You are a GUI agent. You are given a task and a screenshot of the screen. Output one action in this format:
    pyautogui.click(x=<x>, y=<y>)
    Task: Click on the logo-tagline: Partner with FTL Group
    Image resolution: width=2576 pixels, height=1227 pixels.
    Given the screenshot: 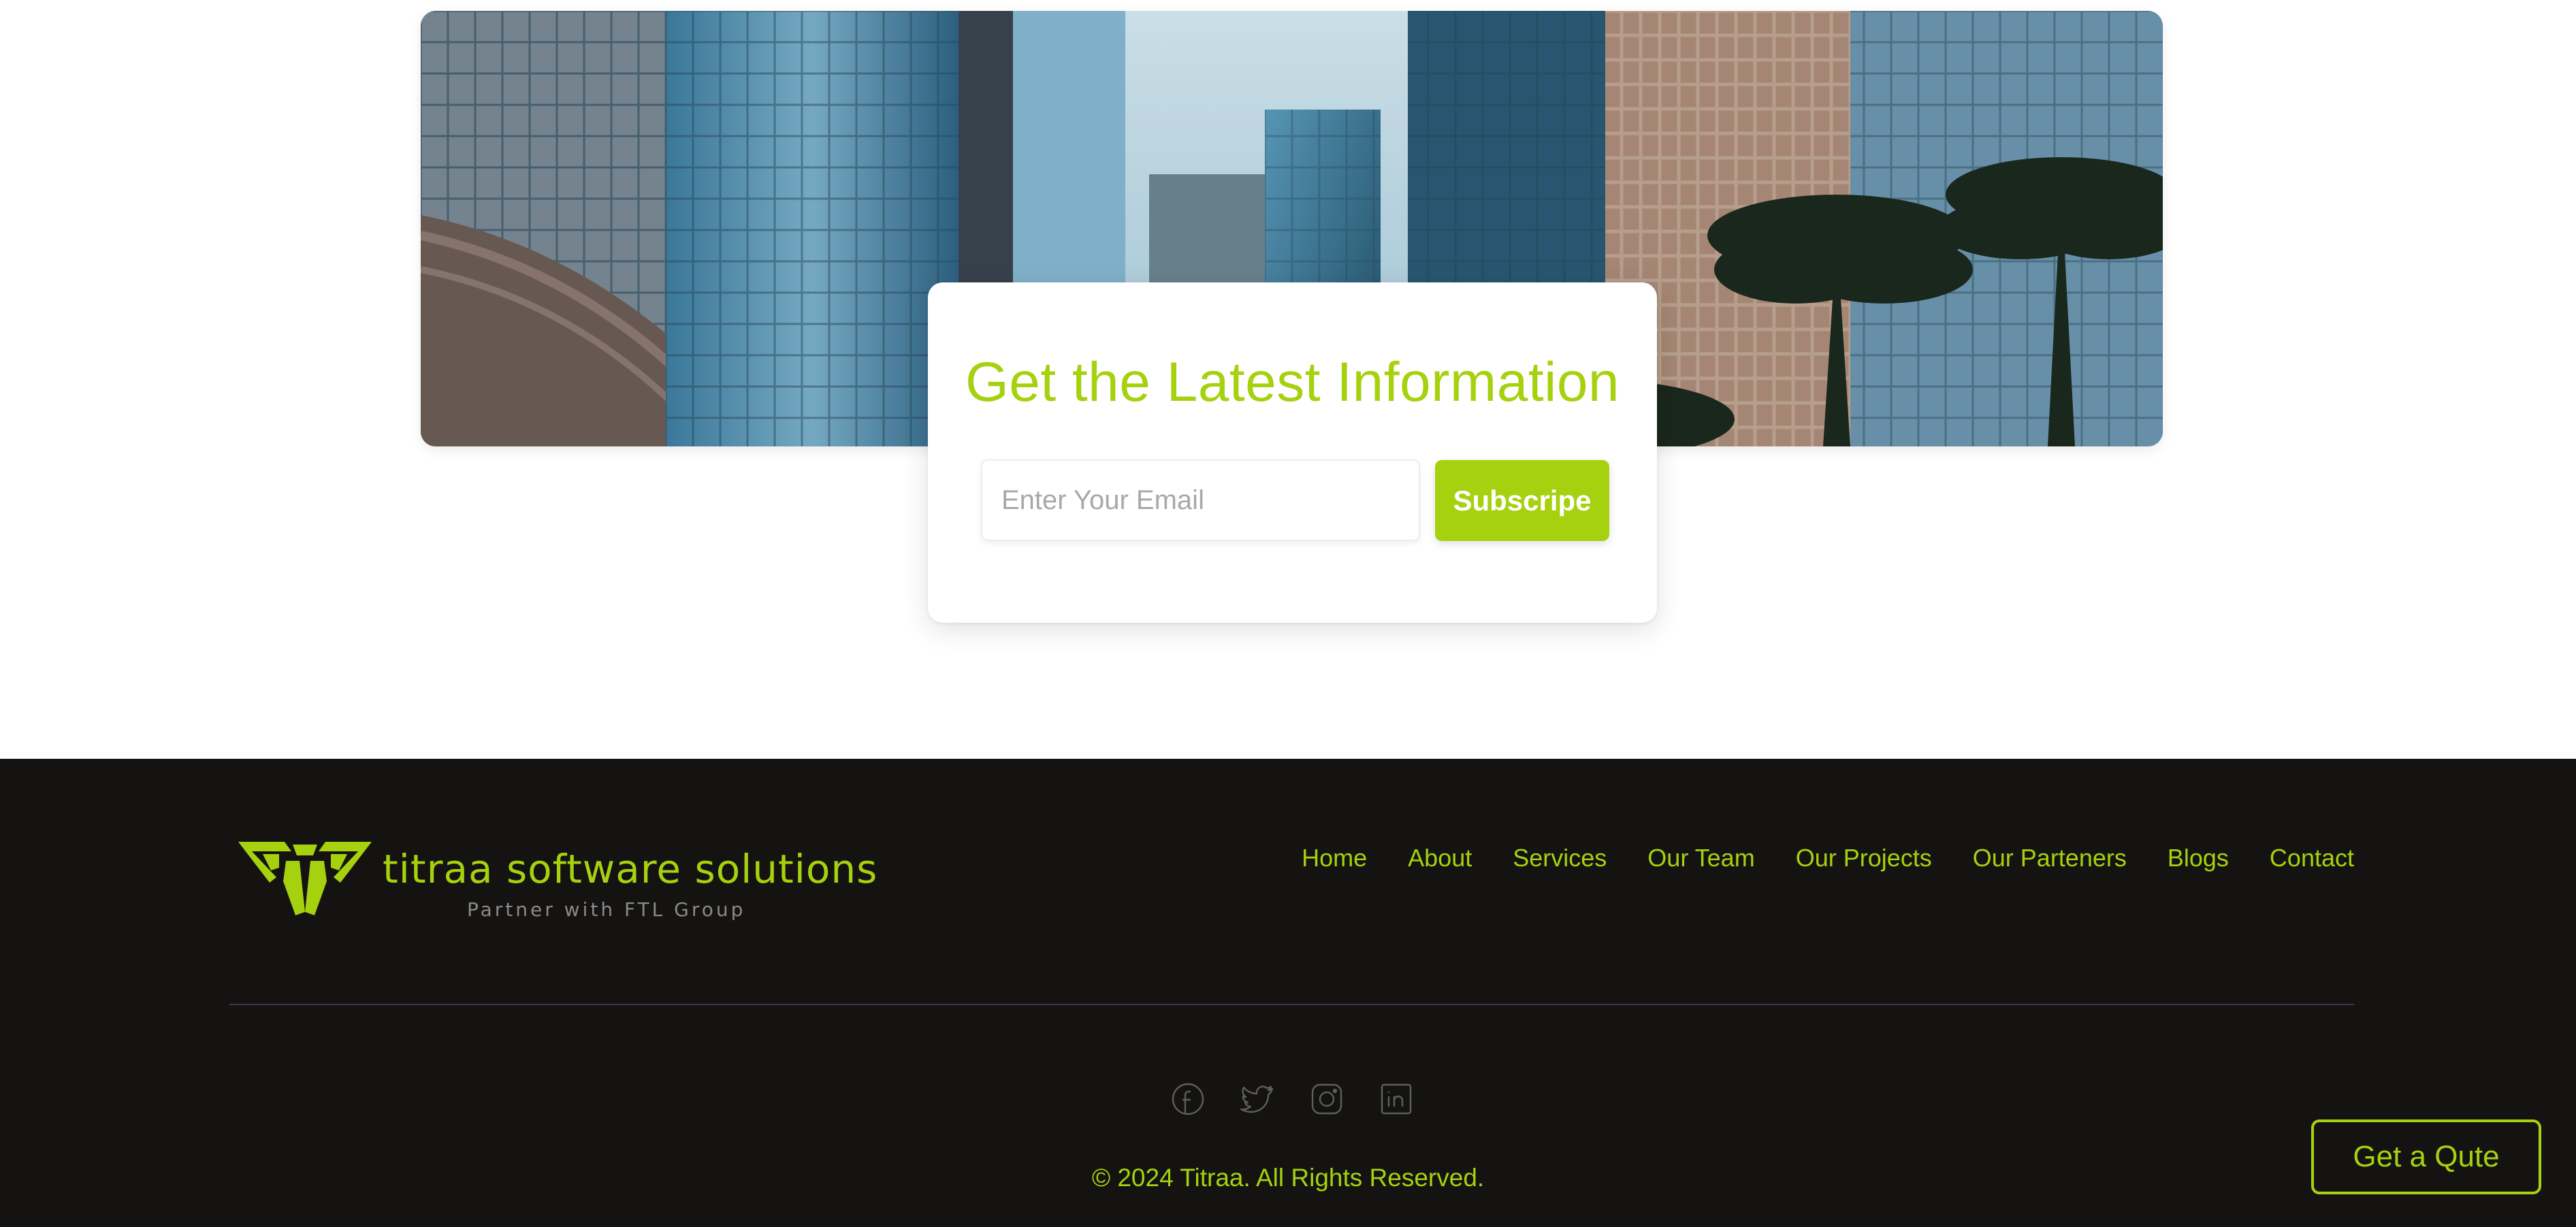 What is the action you would take?
    pyautogui.click(x=607, y=909)
    